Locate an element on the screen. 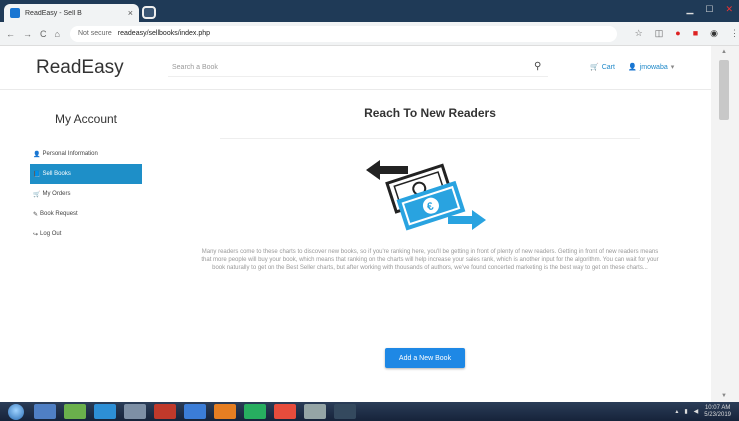 The image size is (739, 421). browser-tabstrip: ReadEasy - Sell B × ▁ ☐ ✕ is located at coordinates (369, 11).